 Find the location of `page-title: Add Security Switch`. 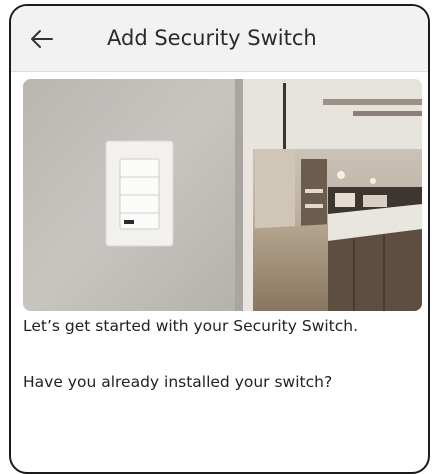

page-title: Add Security Switch is located at coordinates (212, 38).